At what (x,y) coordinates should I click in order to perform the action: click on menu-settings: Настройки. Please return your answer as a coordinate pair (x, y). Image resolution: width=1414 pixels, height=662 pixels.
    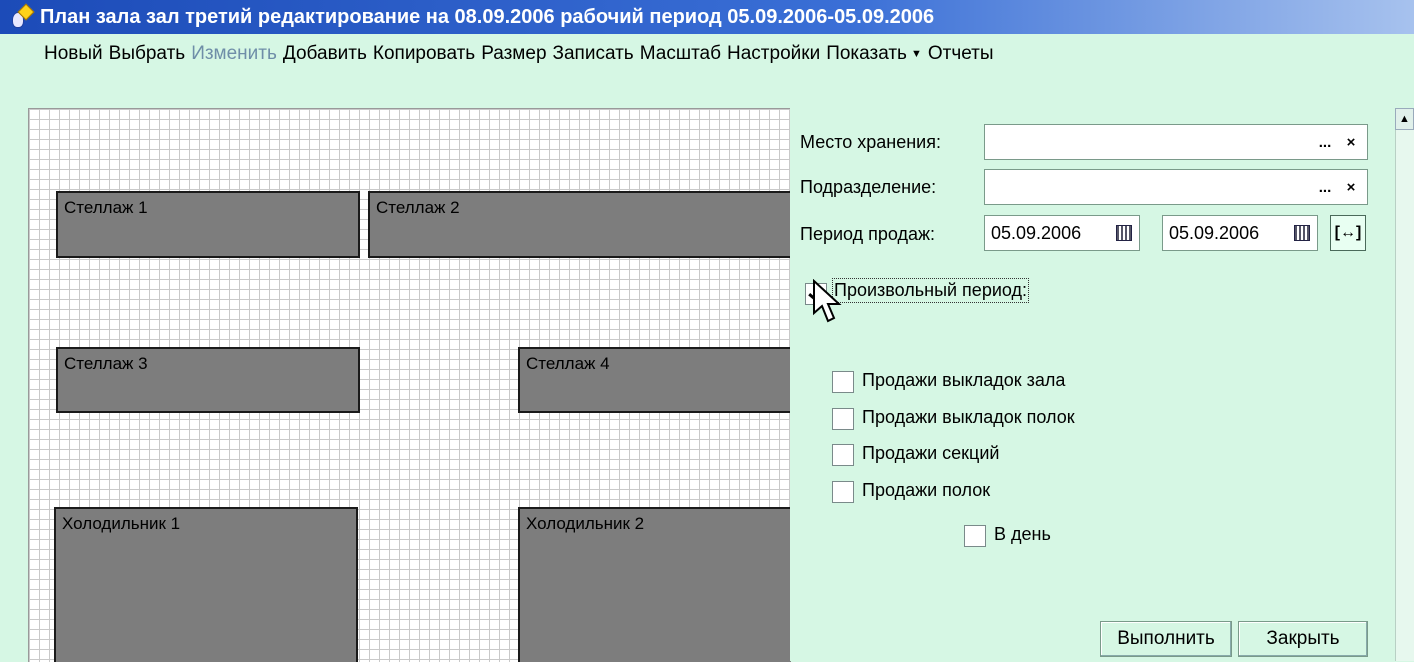
    Looking at the image, I should click on (773, 54).